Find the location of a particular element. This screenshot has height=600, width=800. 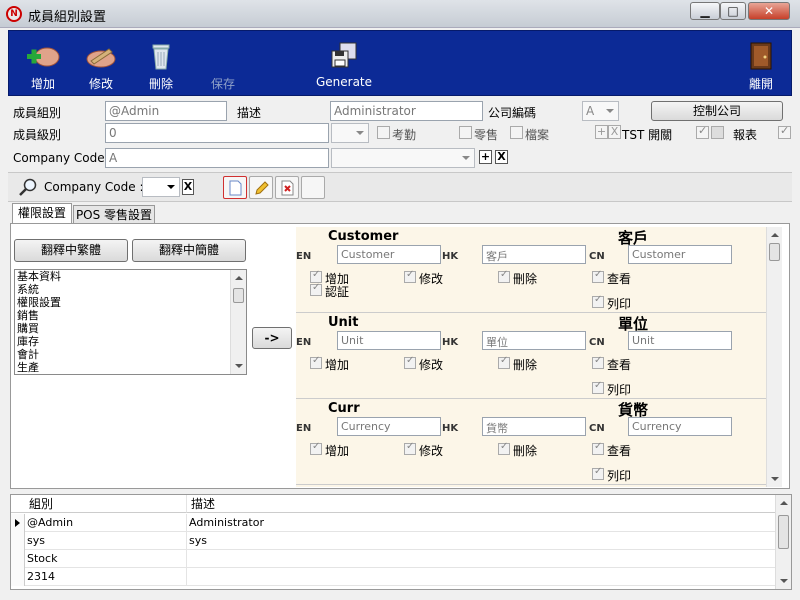

generate-button: Generate is located at coordinates (344, 63).